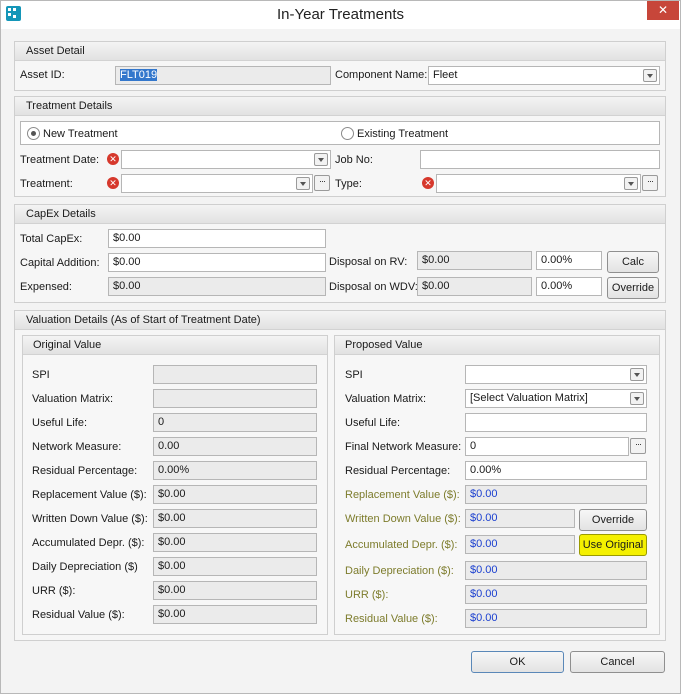 The height and width of the screenshot is (694, 681). I want to click on original-row-label: Accumulated Depr. ($):, so click(88, 543).